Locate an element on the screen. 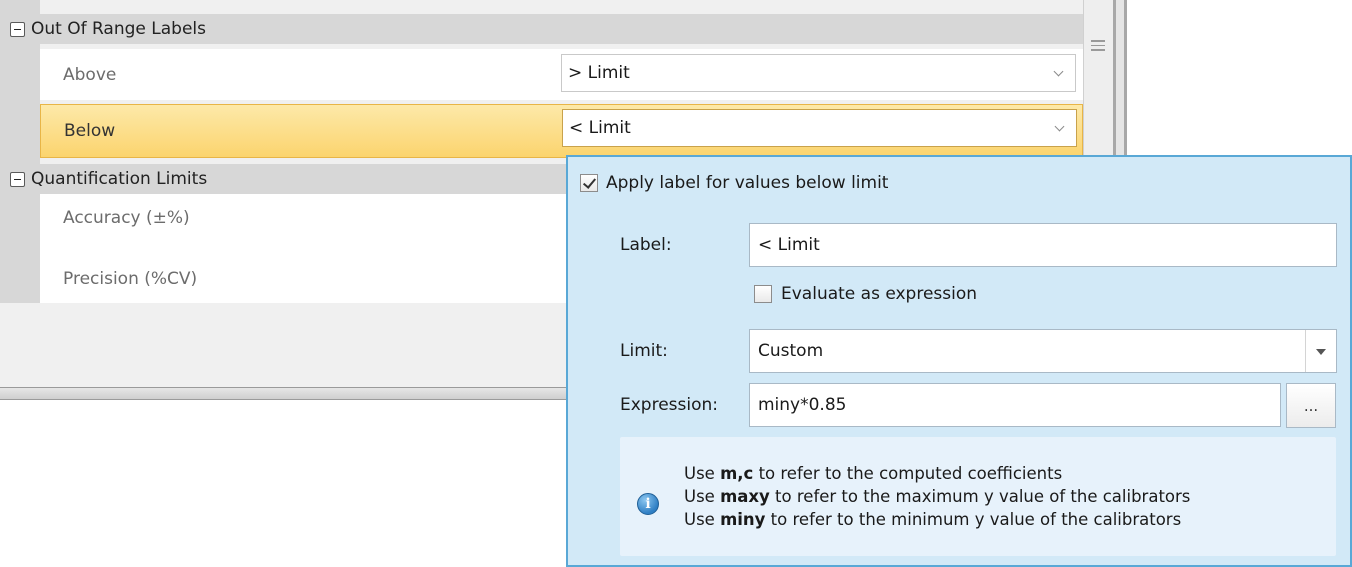 This screenshot has height=567, width=1352. apply-label-text: Apply label for values below limit is located at coordinates (747, 183).